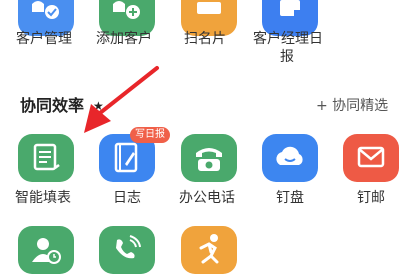 This screenshot has width=420, height=280. I want to click on log-label: 日志, so click(127, 198).